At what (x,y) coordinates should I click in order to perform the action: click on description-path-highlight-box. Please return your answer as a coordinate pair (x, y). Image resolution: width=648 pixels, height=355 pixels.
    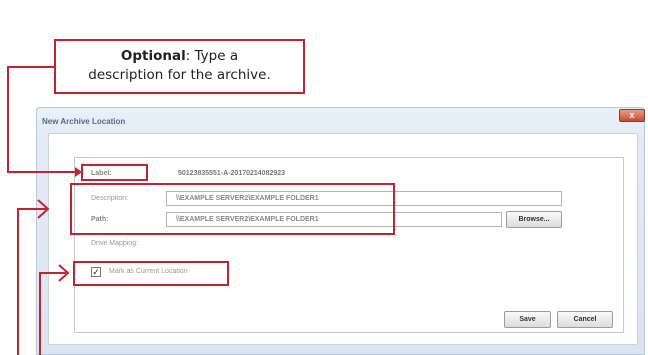
    Looking at the image, I should click on (232, 209).